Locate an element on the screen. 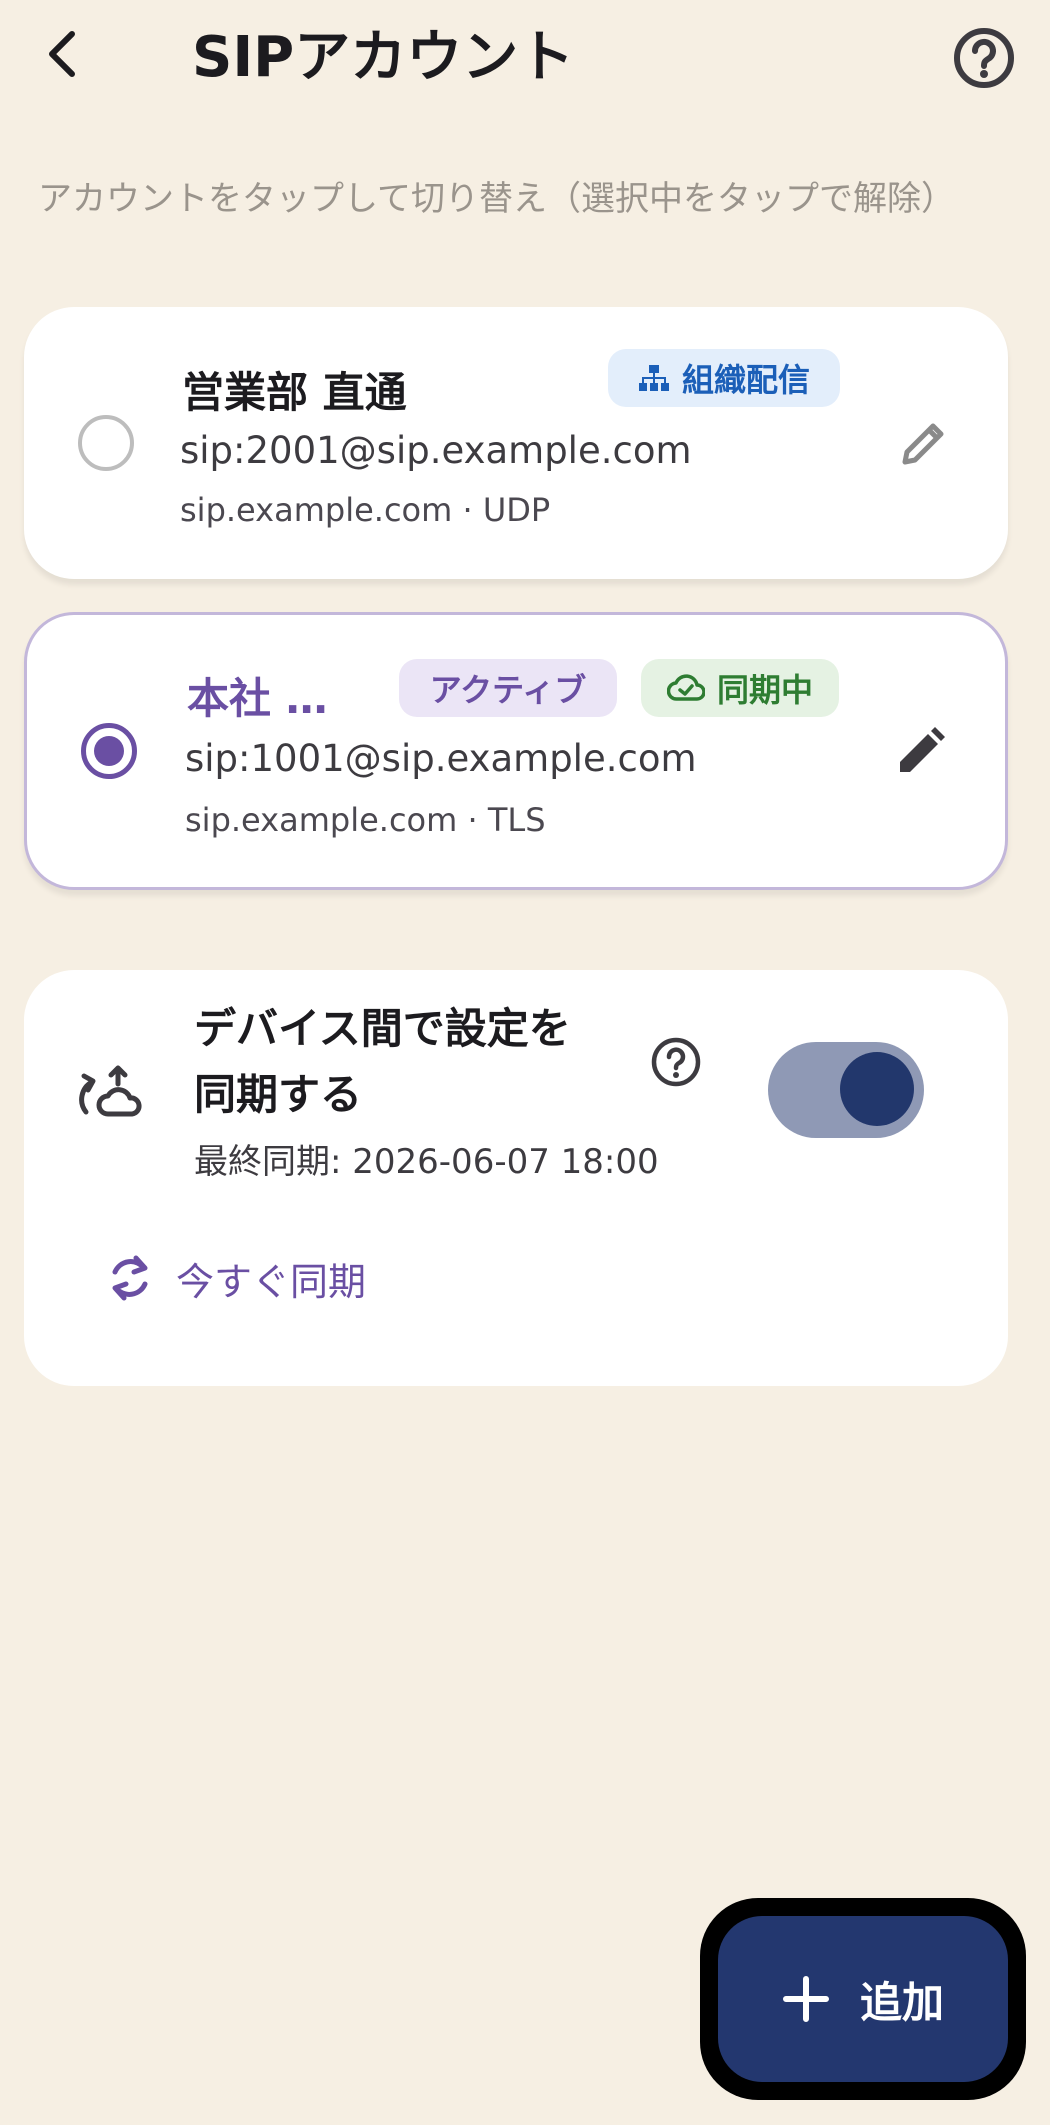  sync-title: デバイス間で設定を 同期する is located at coordinates (382, 1062).